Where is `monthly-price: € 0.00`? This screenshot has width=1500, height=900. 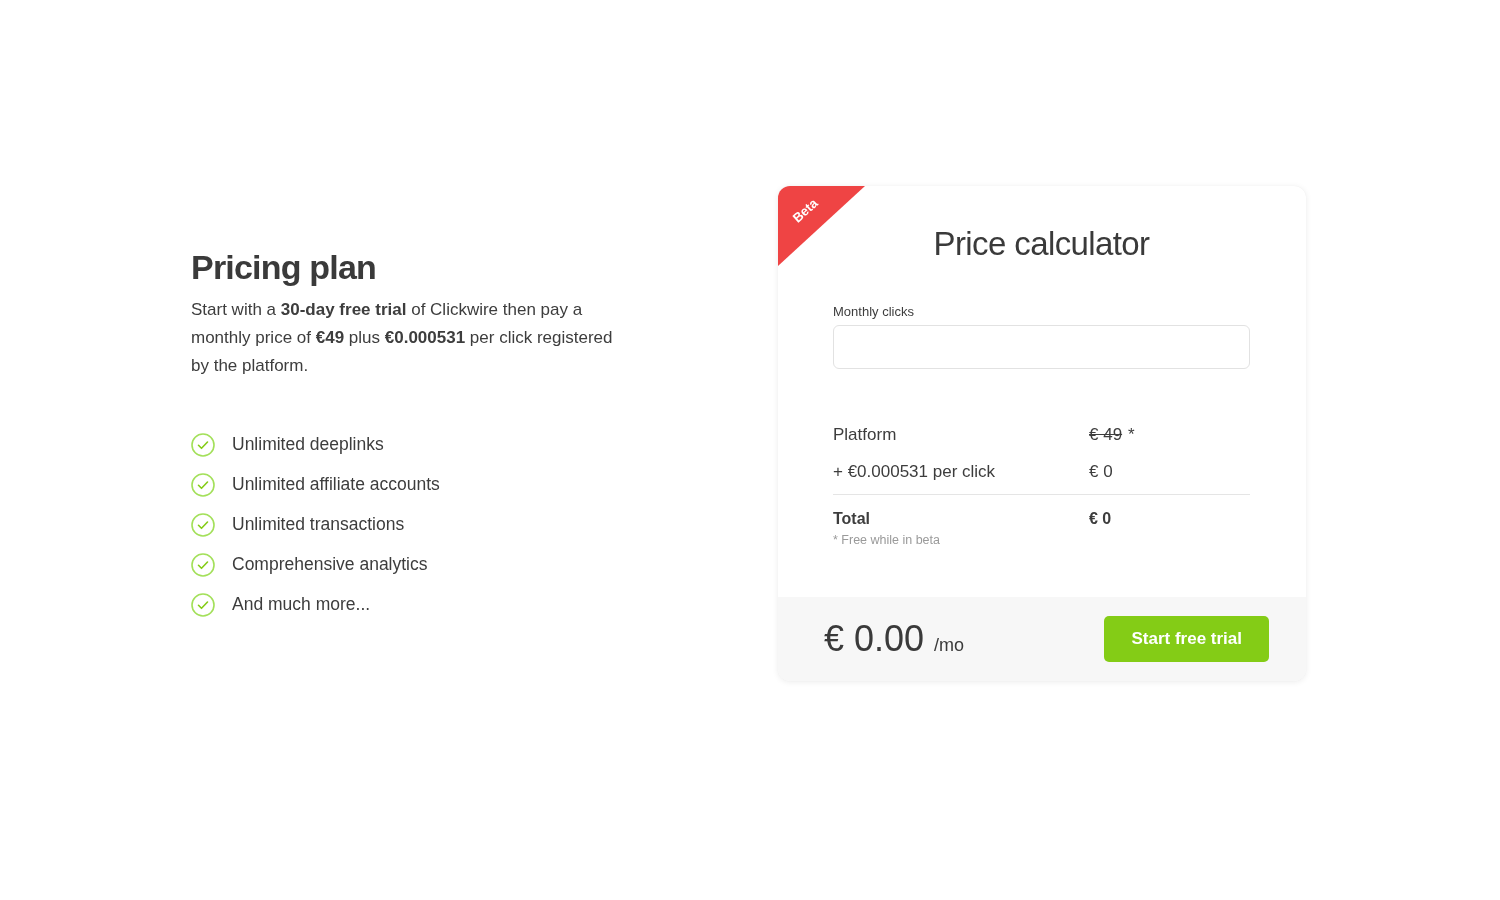
monthly-price: € 0.00 is located at coordinates (874, 638).